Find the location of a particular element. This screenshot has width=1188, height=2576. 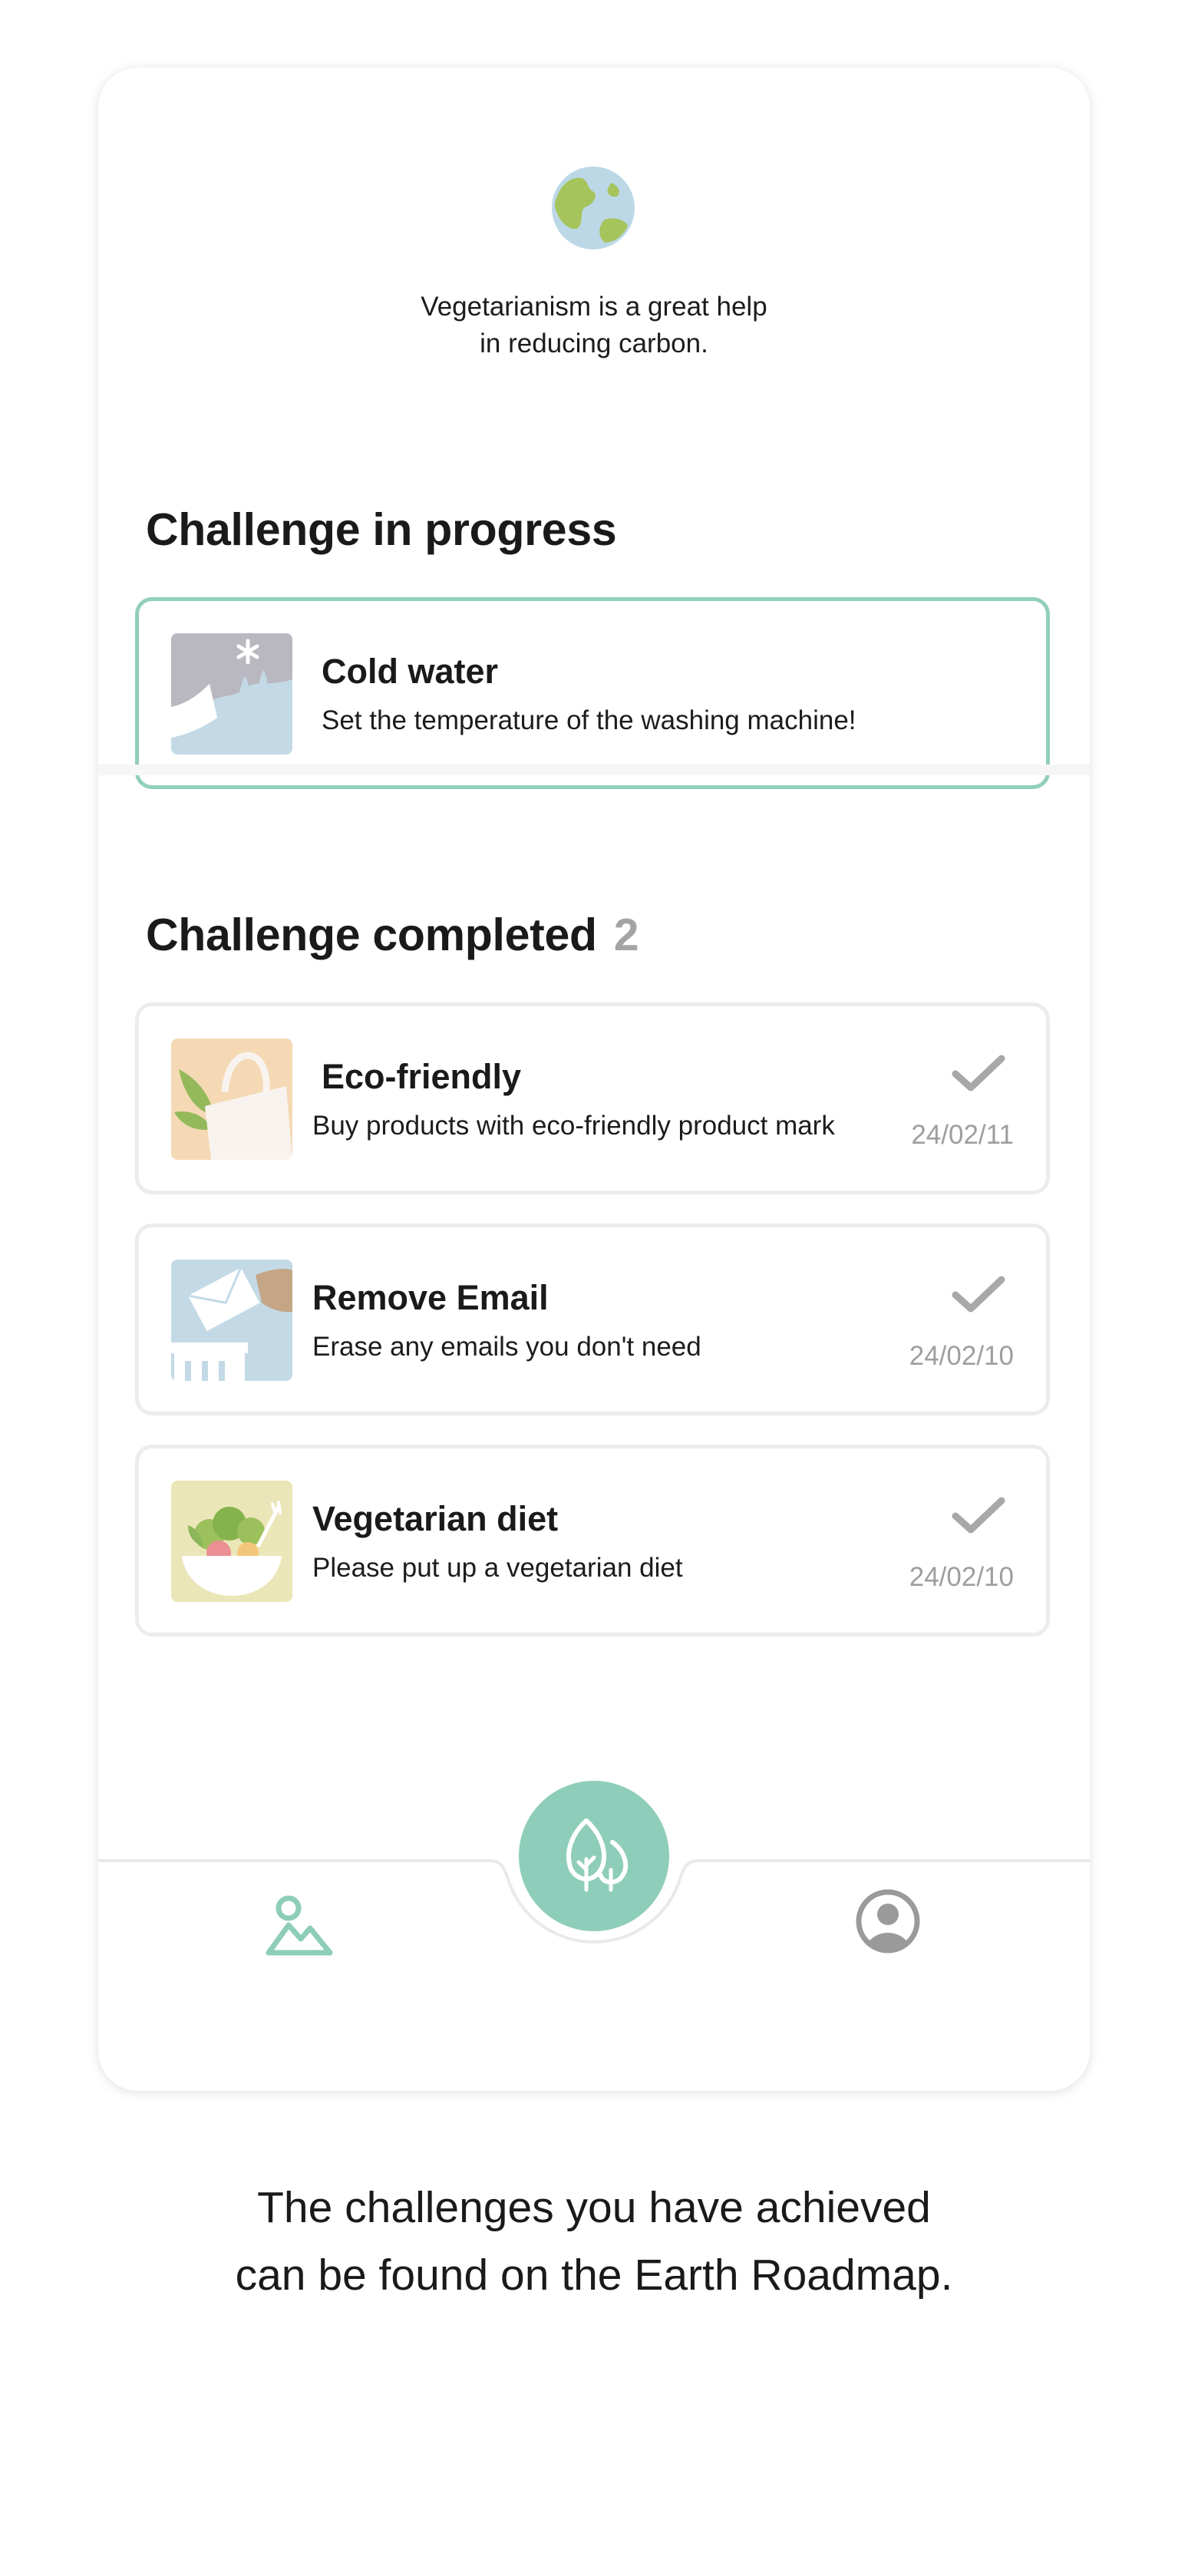

in-progress-title: Challenge in progress is located at coordinates (381, 529).